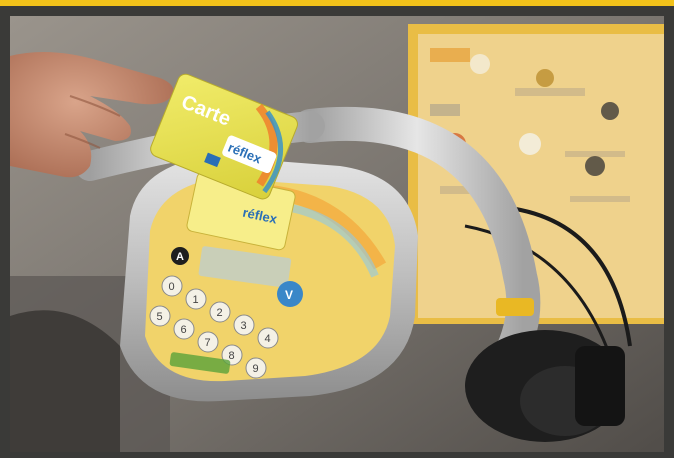 Image resolution: width=674 pixels, height=458 pixels. I want to click on keypad-key-label: 3, so click(244, 326).